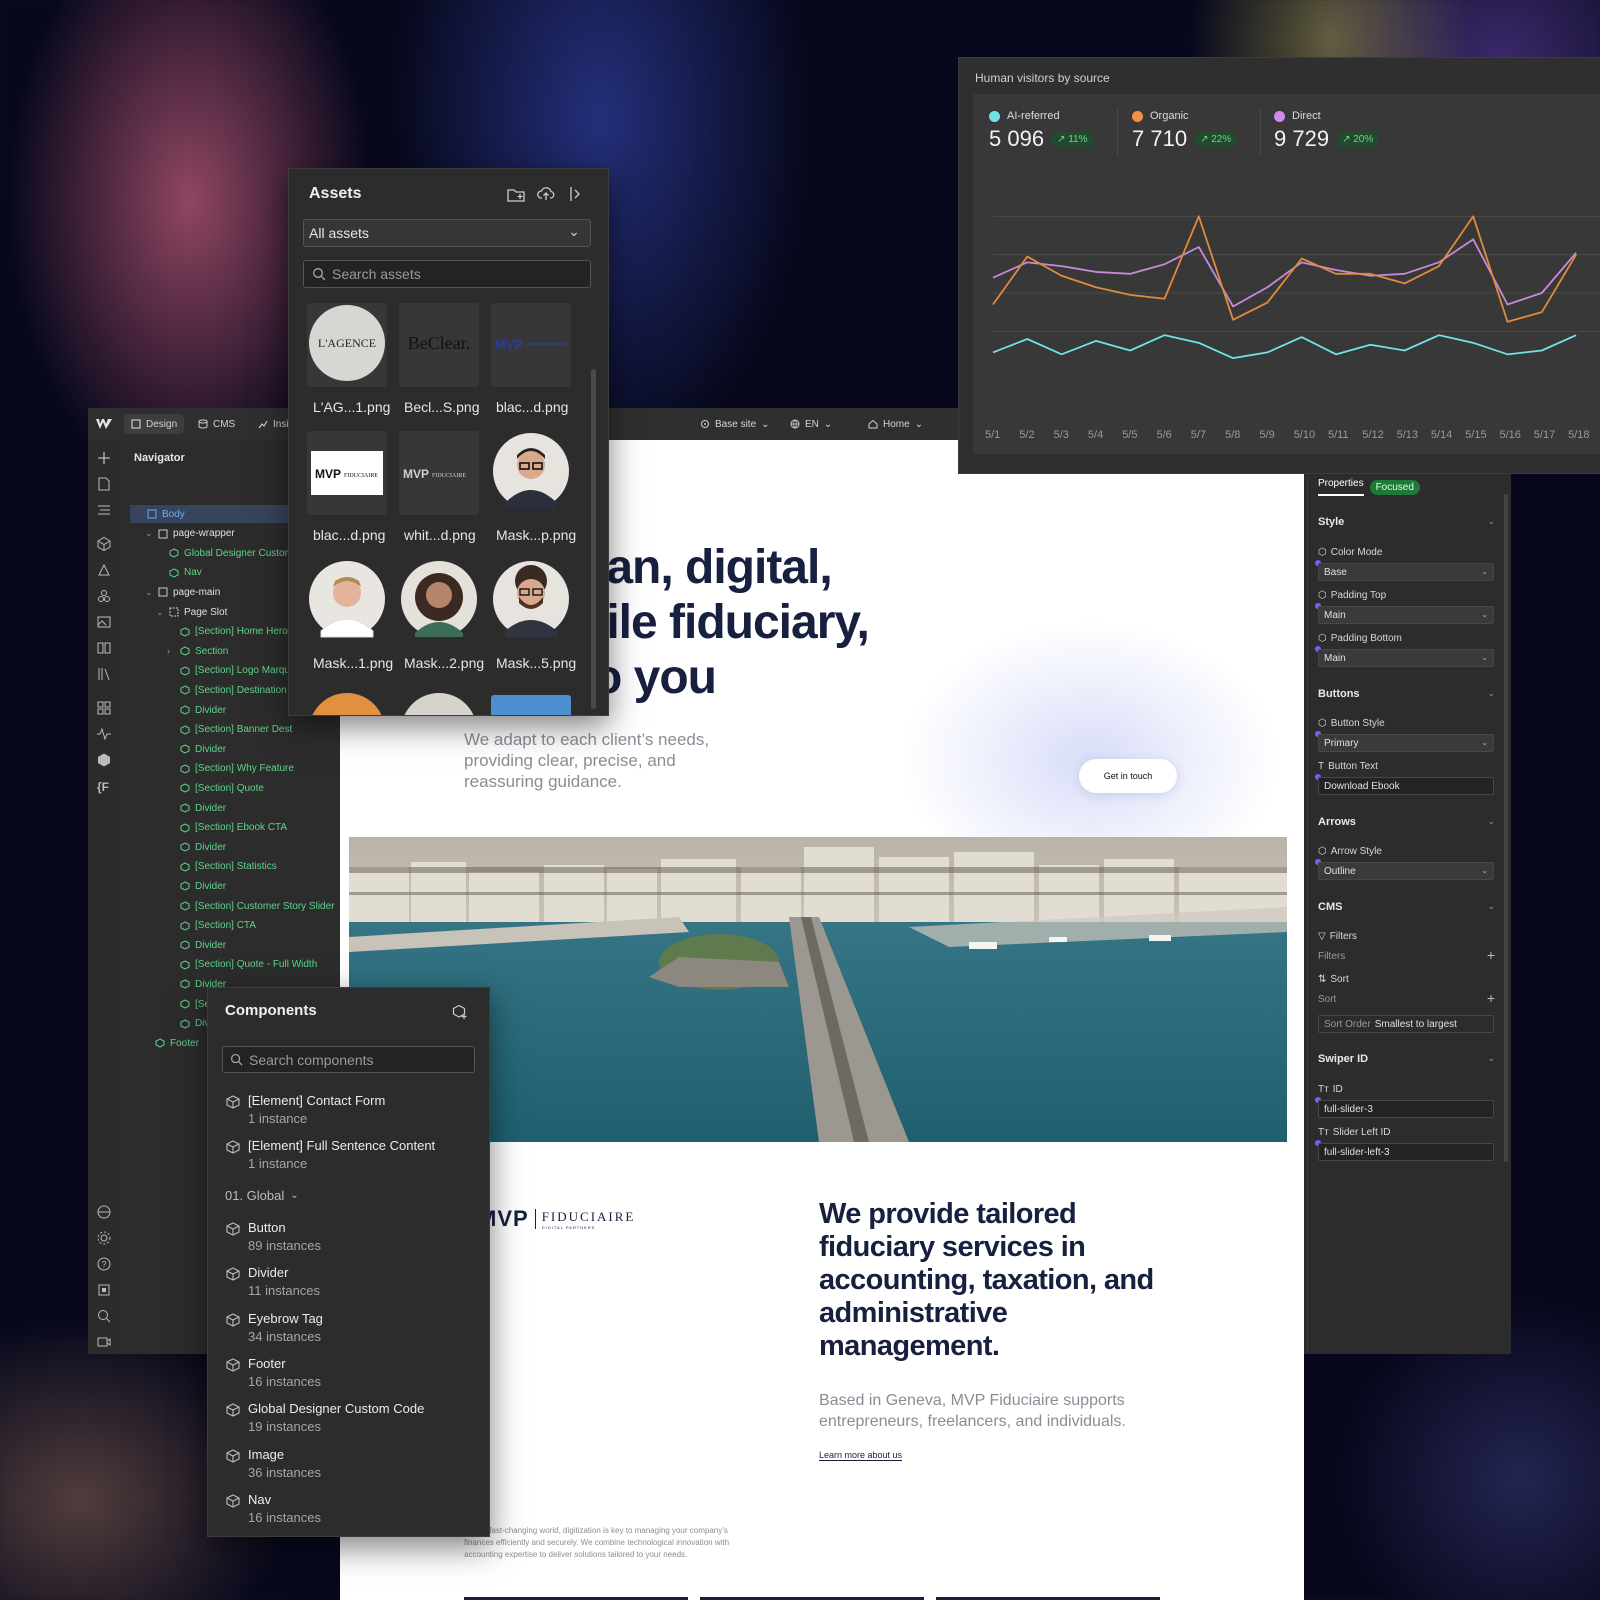  I want to click on webflow-logo-icon, so click(104, 424).